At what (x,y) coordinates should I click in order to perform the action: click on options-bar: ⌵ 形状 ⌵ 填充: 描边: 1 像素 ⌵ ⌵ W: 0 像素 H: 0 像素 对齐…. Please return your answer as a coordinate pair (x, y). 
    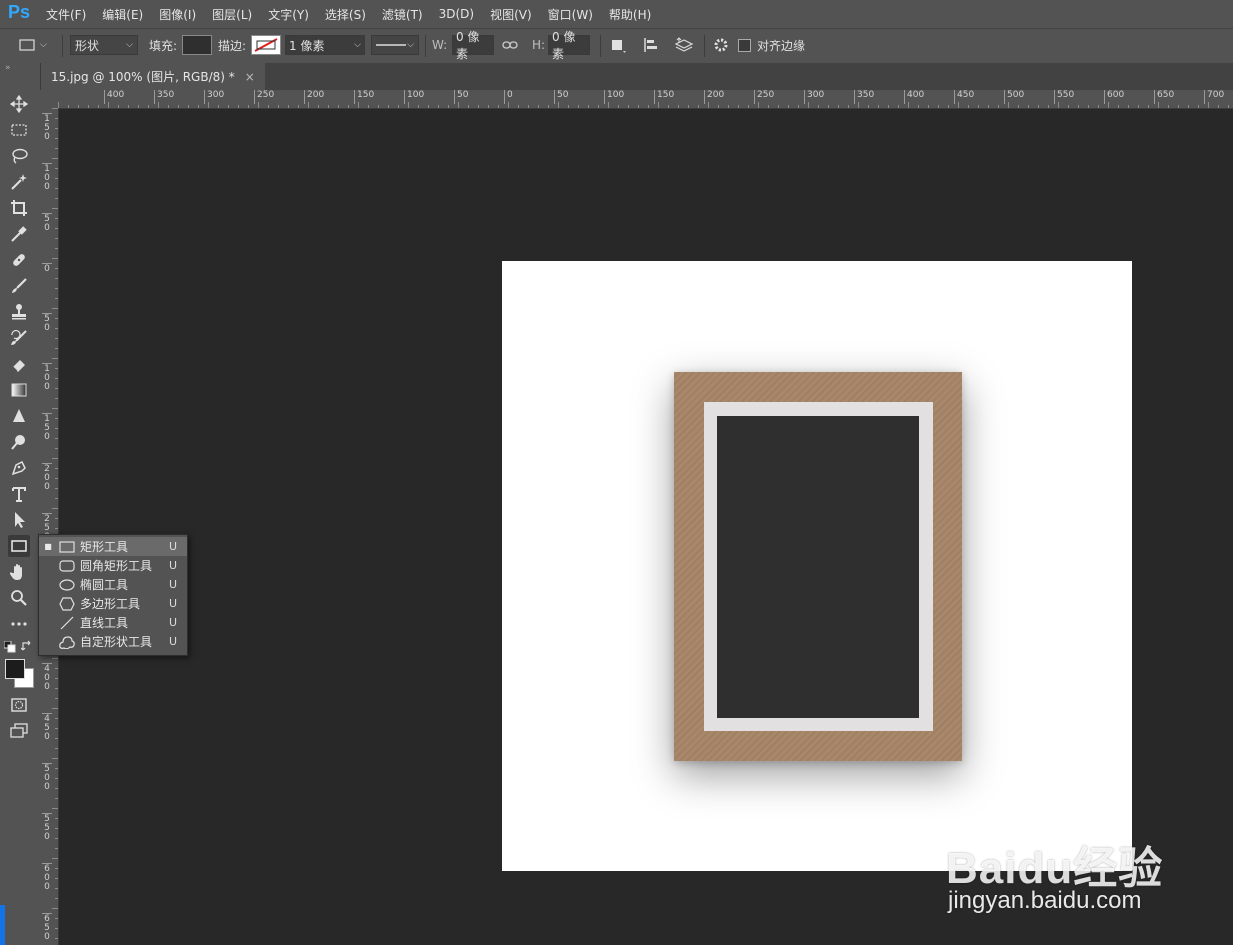
    Looking at the image, I should click on (616, 46).